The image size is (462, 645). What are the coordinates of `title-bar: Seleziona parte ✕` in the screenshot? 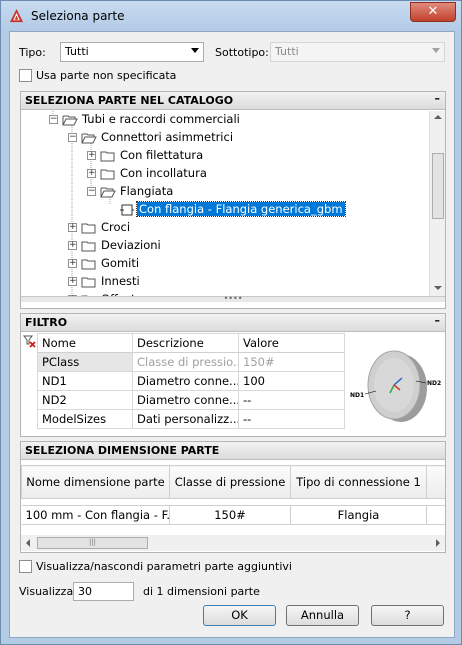 It's located at (231, 16).